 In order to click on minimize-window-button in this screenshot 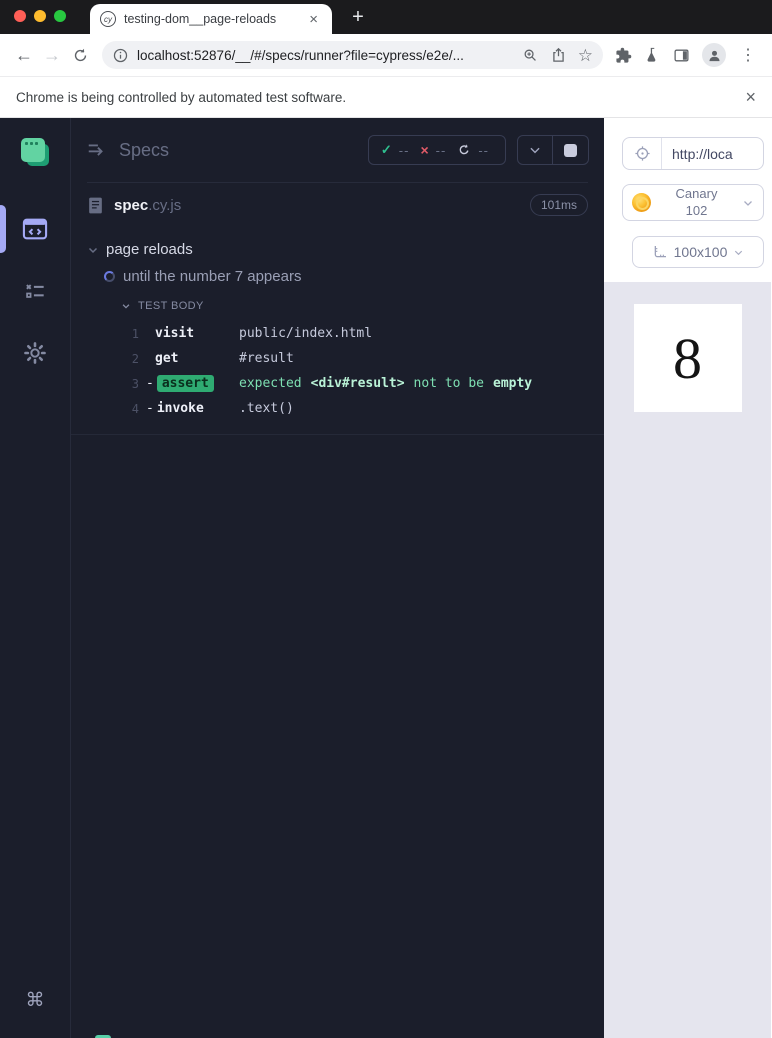, I will do `click(40, 16)`.